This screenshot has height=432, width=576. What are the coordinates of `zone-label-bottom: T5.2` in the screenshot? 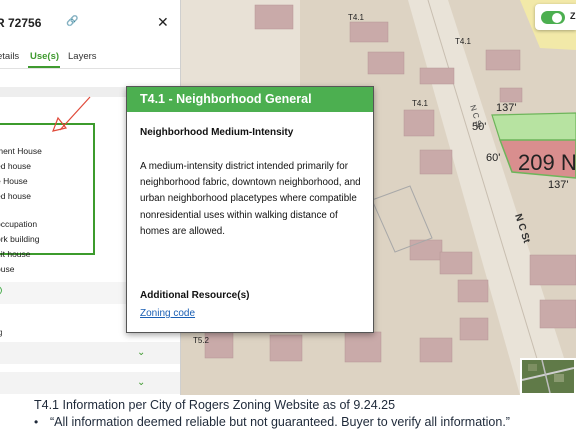 It's located at (201, 340).